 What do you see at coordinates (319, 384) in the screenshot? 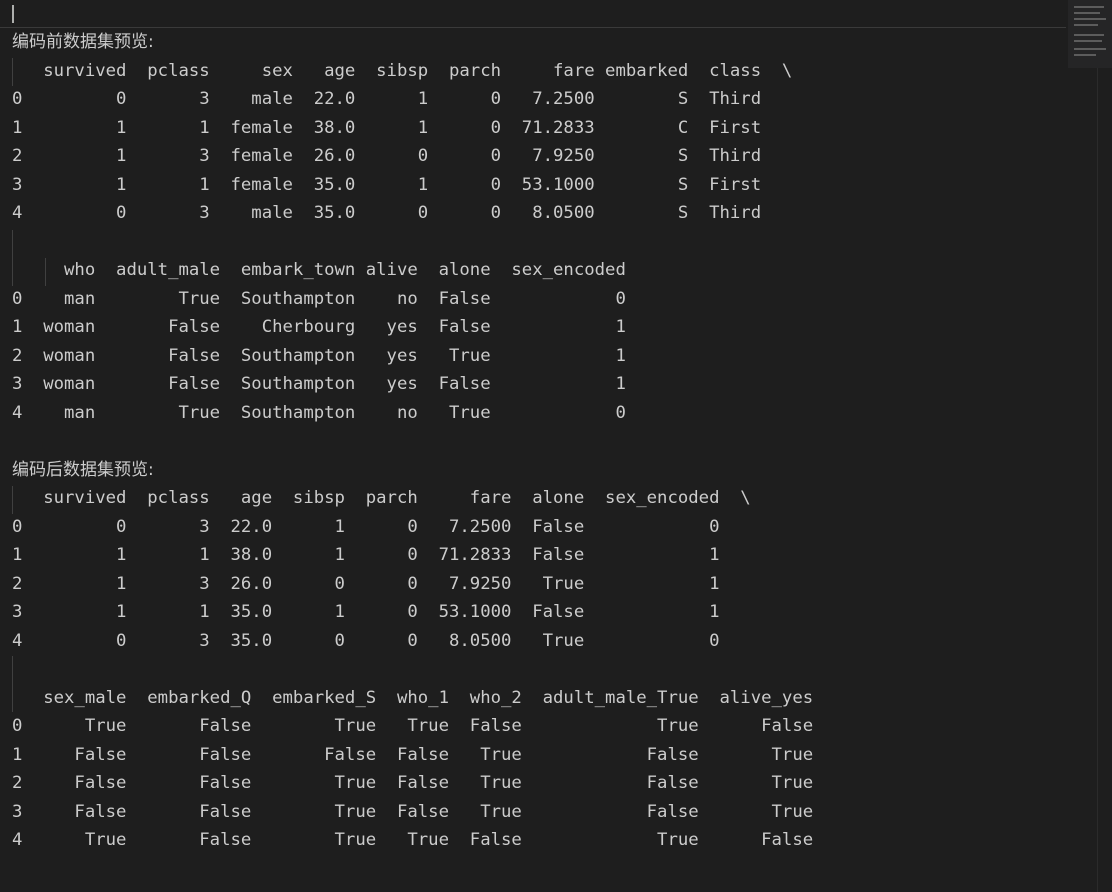
I see `table-row: 3 woman False Southampton yes False 1` at bounding box center [319, 384].